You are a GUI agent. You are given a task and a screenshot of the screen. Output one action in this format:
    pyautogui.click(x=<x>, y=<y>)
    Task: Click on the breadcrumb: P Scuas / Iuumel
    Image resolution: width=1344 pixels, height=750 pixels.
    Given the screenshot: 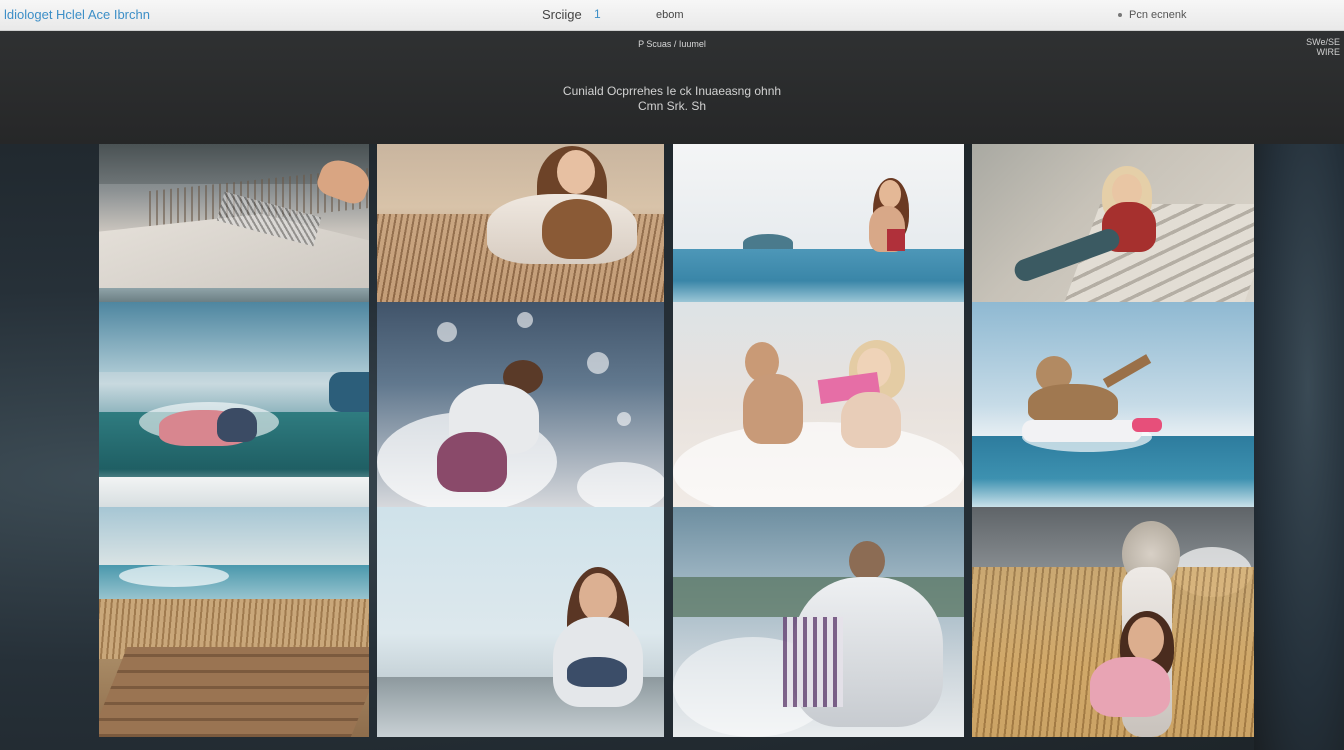 What is the action you would take?
    pyautogui.click(x=672, y=44)
    